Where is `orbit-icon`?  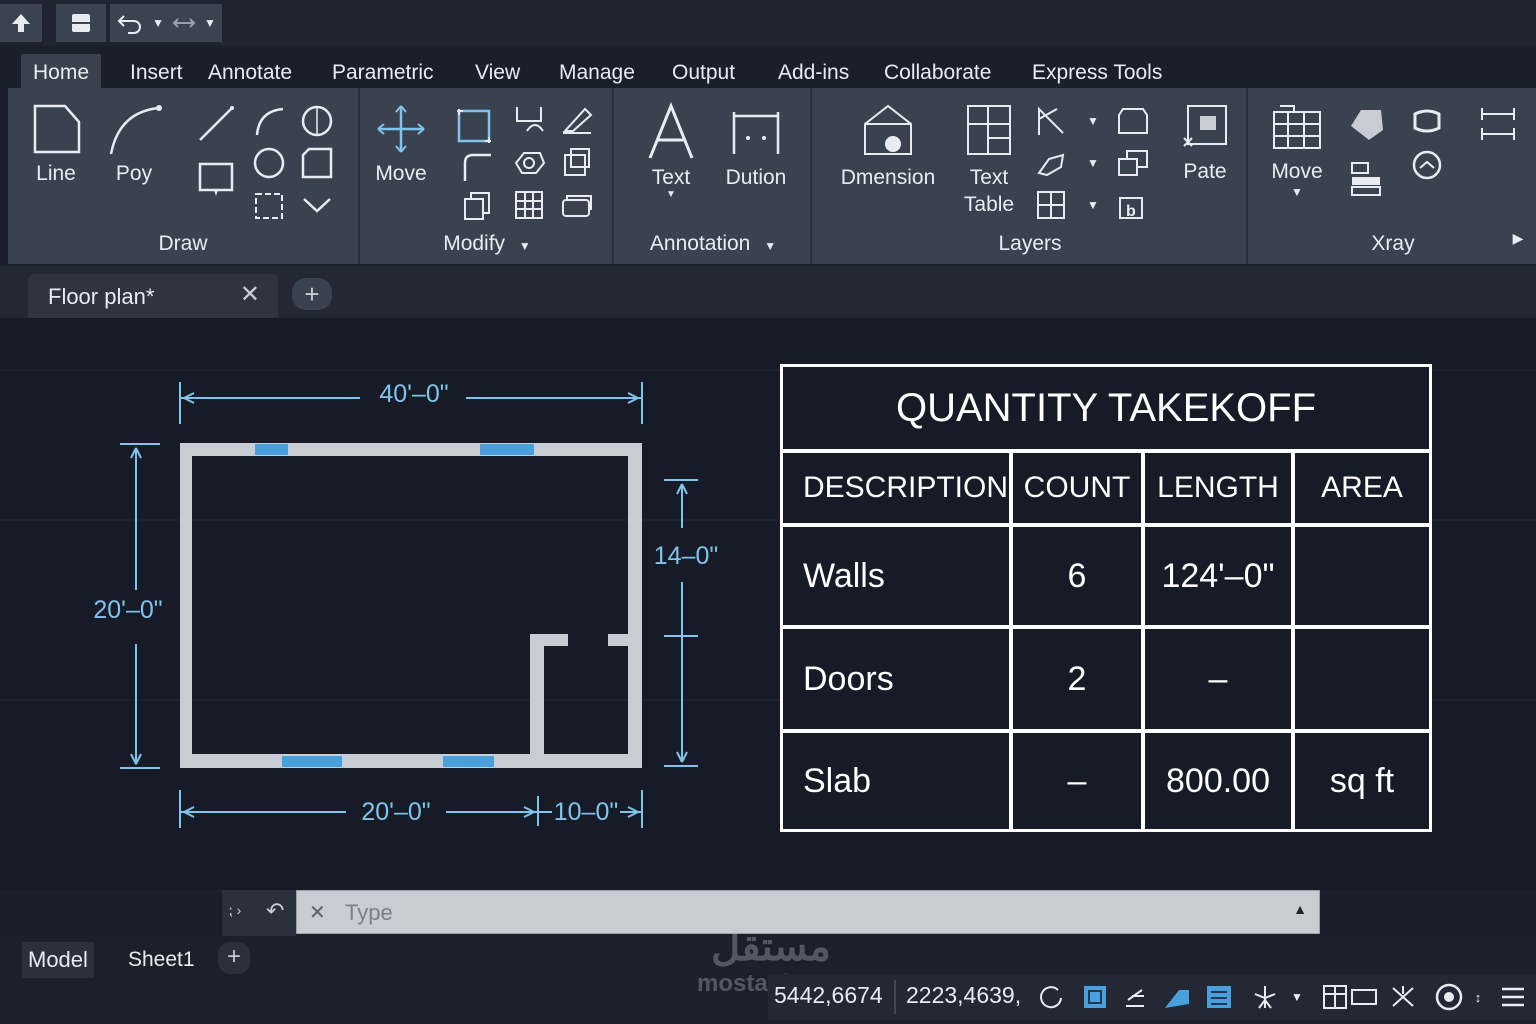
orbit-icon is located at coordinates (1051, 997).